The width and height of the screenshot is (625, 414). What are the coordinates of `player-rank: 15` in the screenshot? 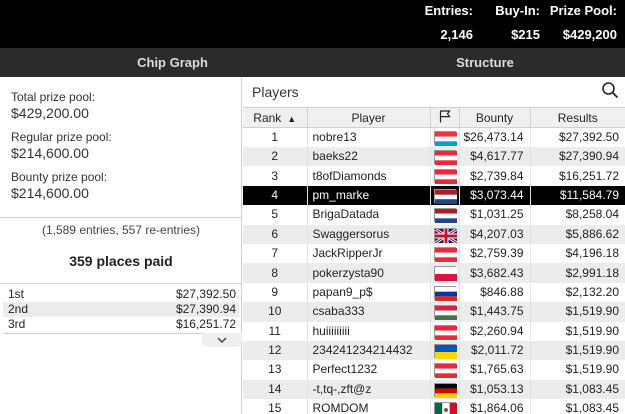 It's located at (275, 406).